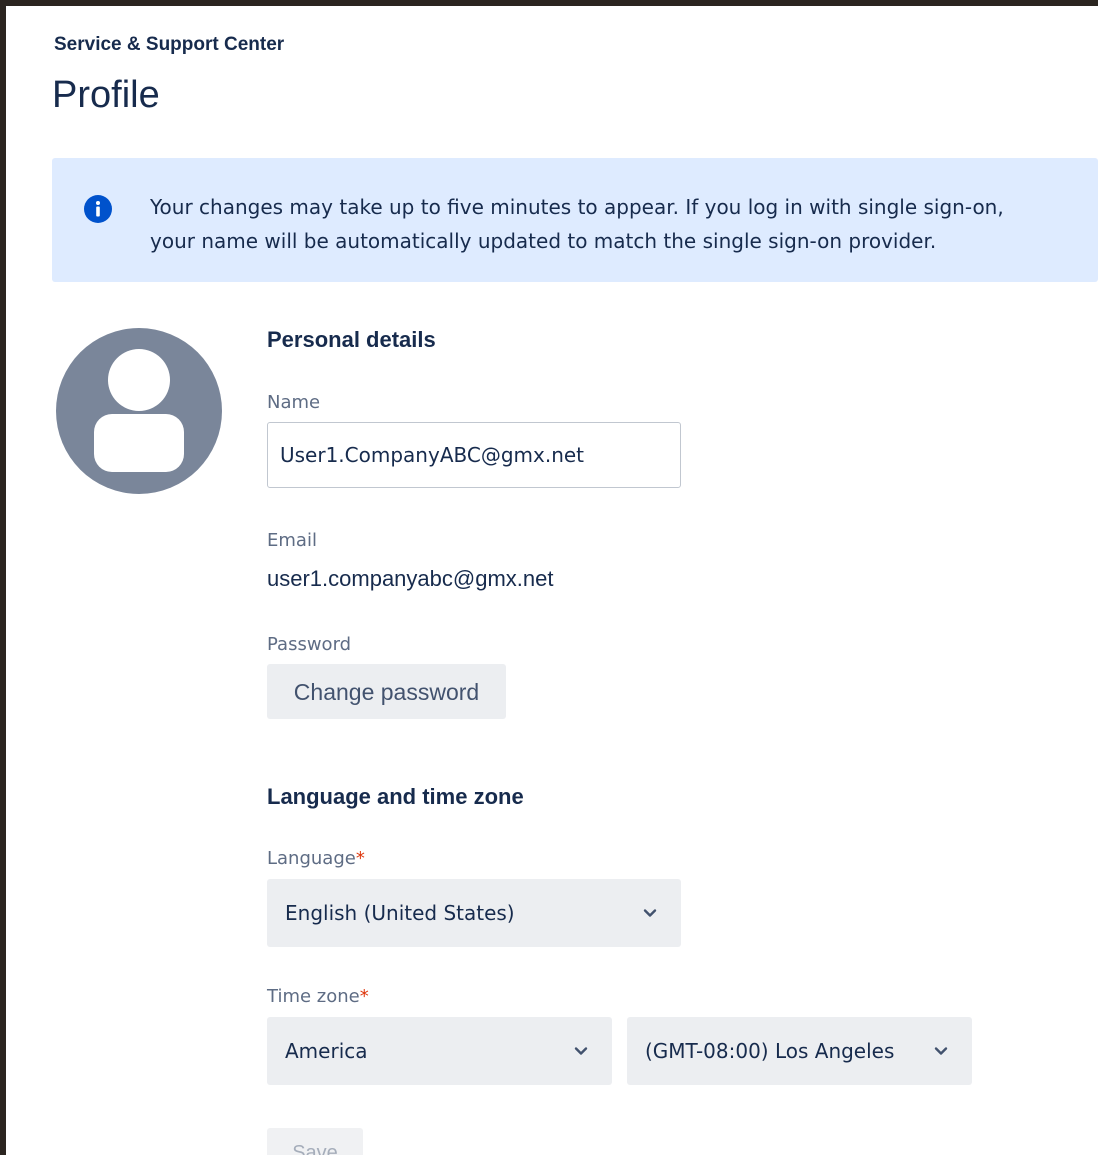 The width and height of the screenshot is (1098, 1155). I want to click on email-value: user1.companyabc@gmx.net, so click(410, 578).